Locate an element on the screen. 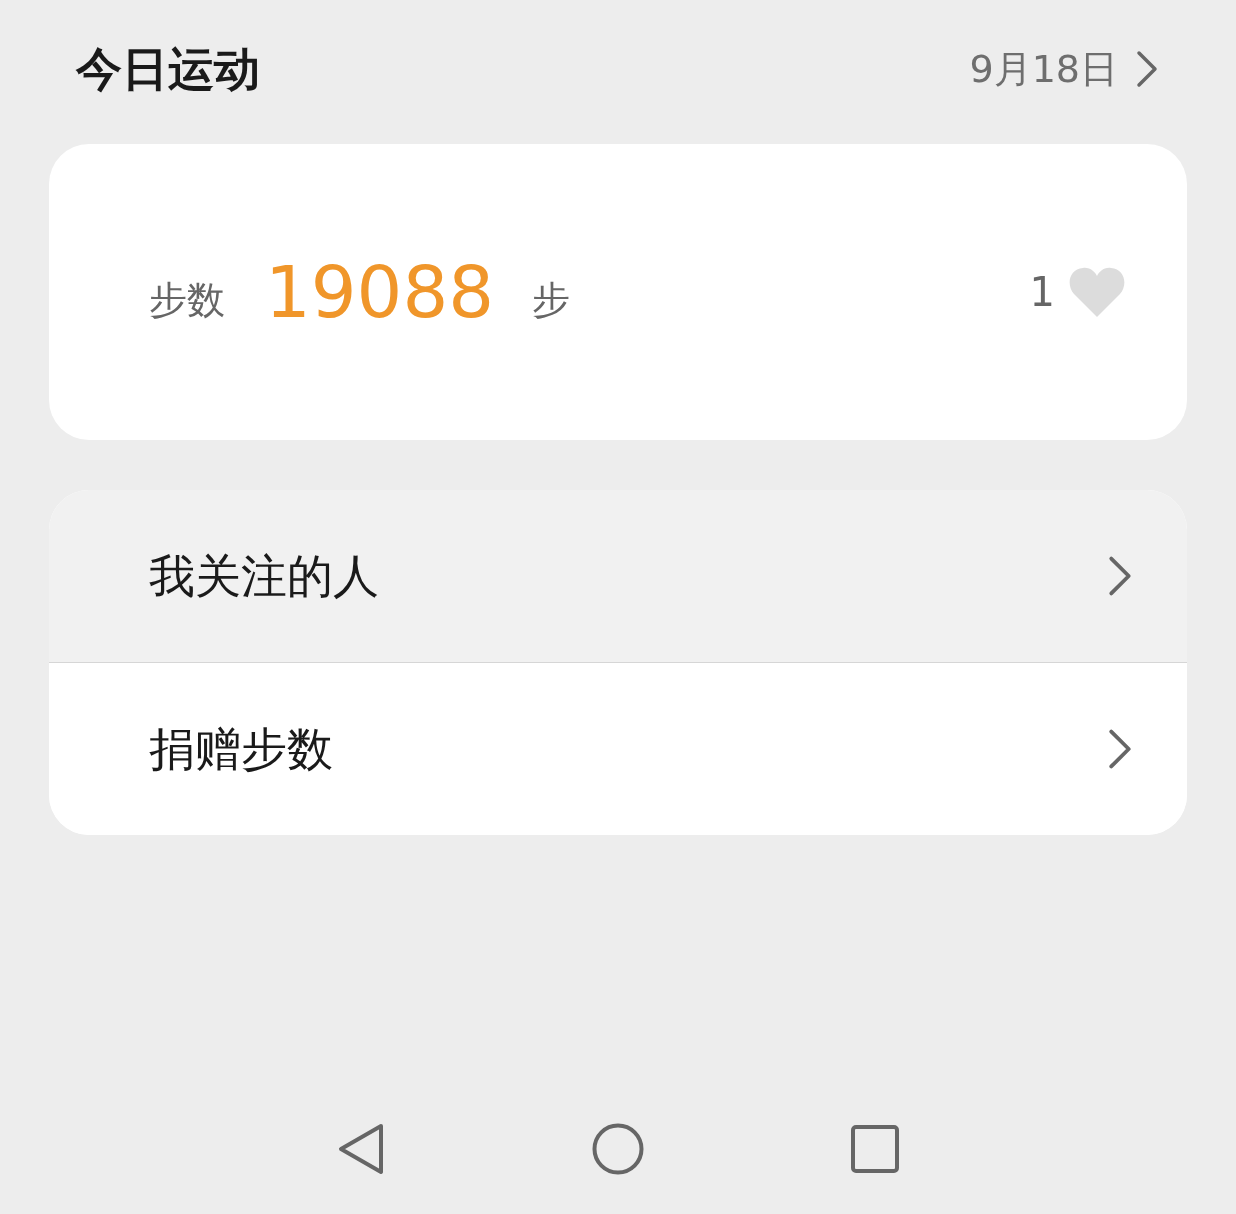 The height and width of the screenshot is (1214, 1236). home-icon is located at coordinates (618, 1149).